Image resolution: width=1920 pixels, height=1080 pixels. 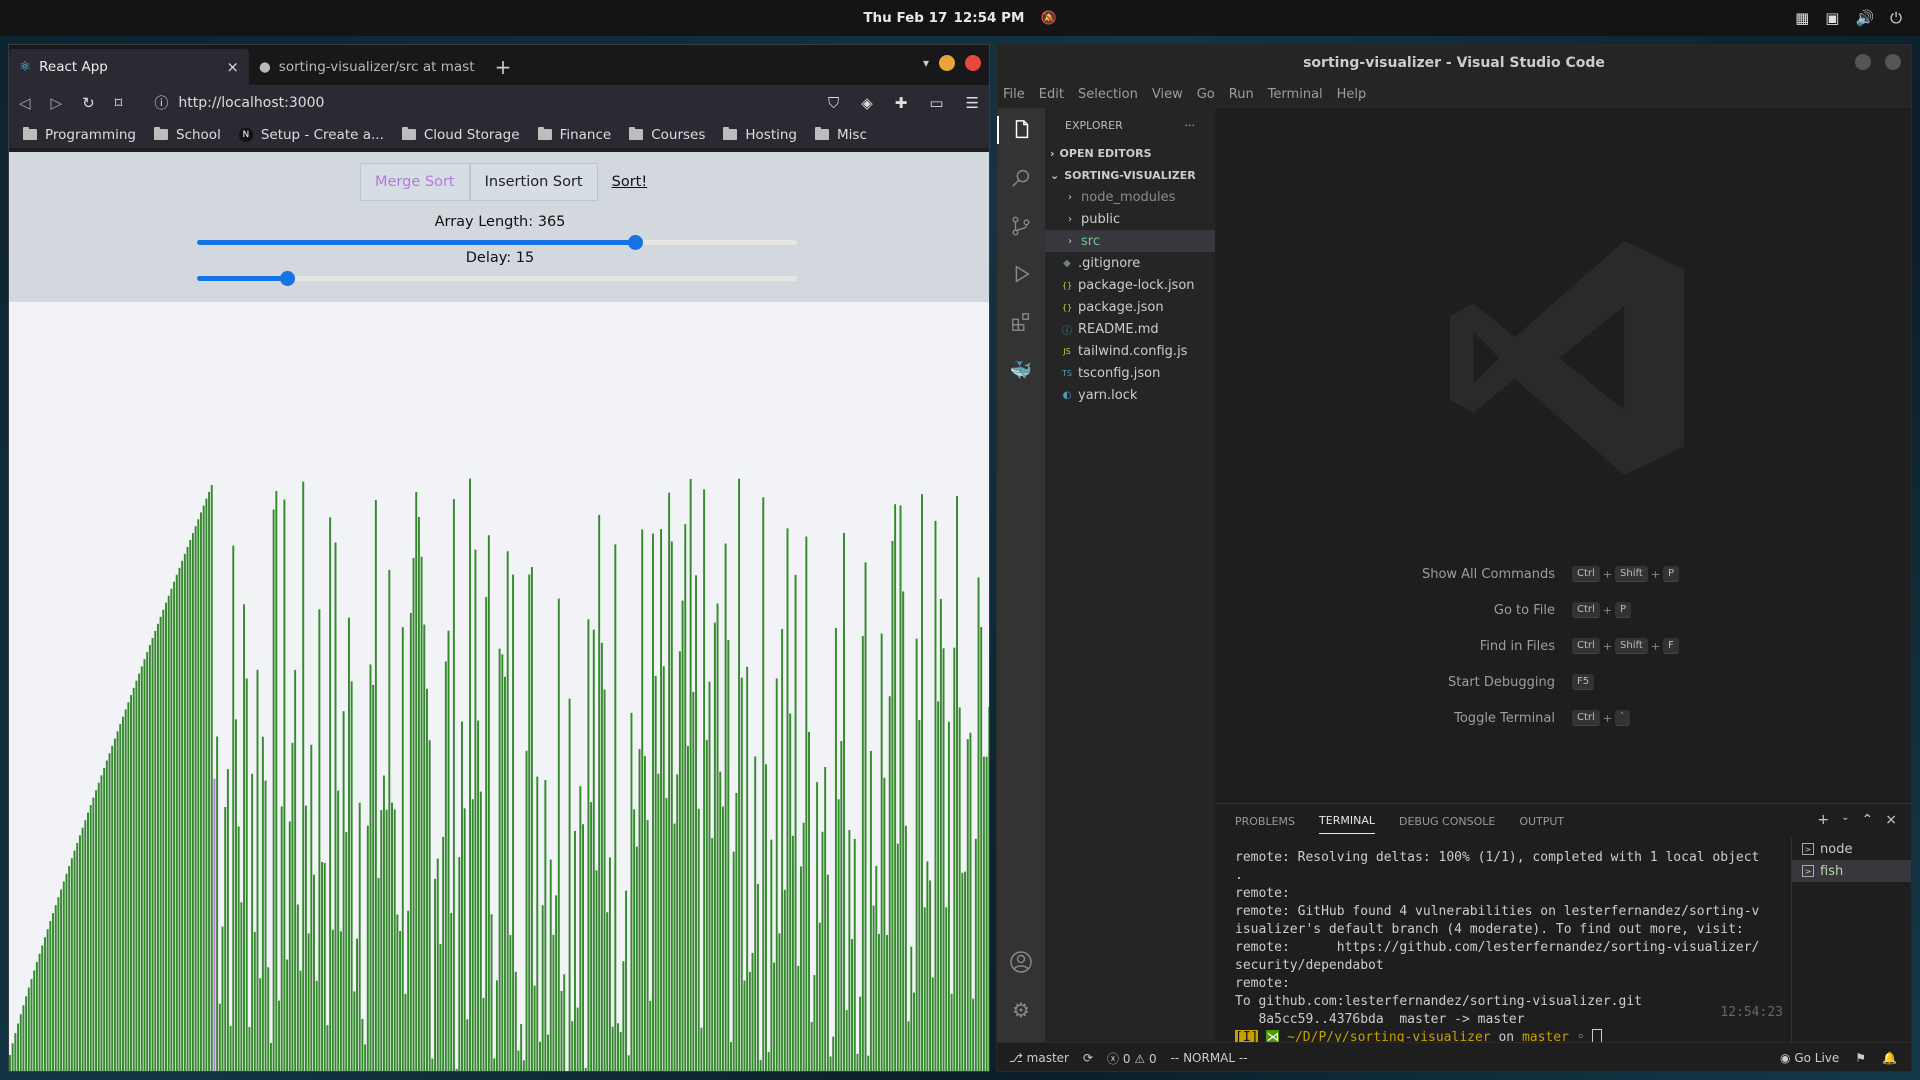 What do you see at coordinates (1241, 94) in the screenshot?
I see `menu-run: Run` at bounding box center [1241, 94].